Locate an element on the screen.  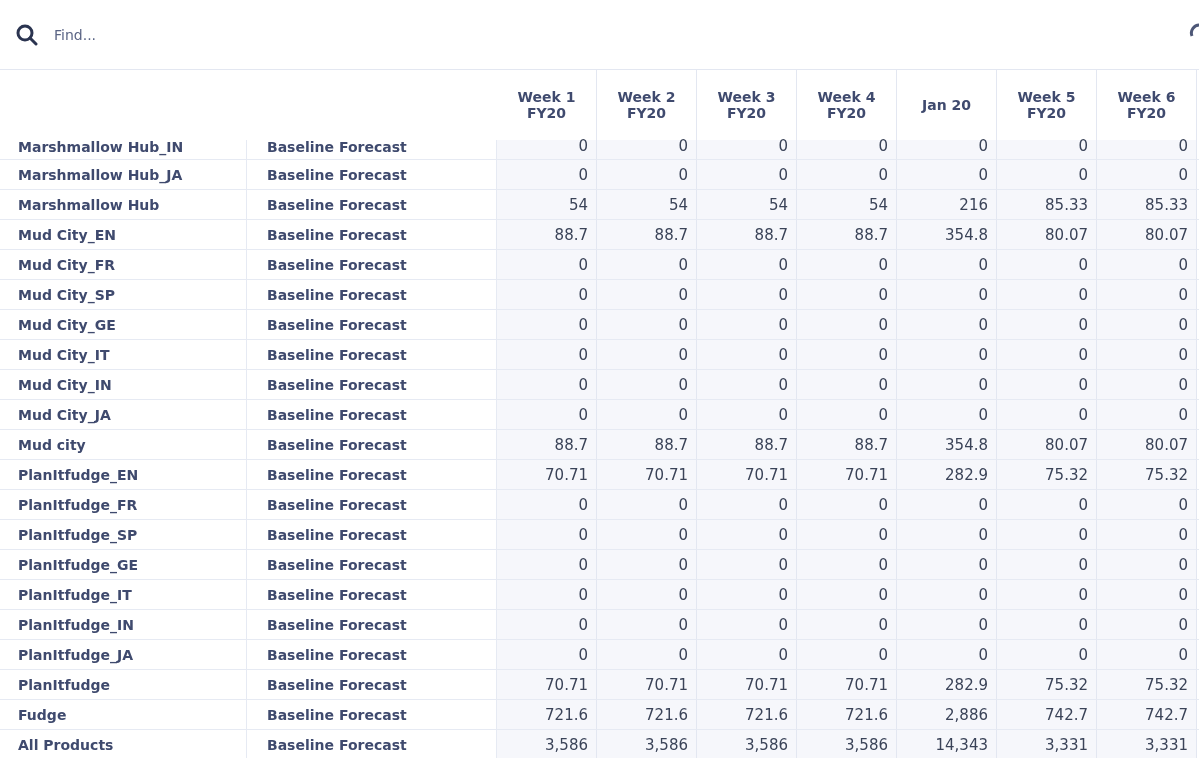
row-label: PlanItfudge_JA is located at coordinates (123, 655).